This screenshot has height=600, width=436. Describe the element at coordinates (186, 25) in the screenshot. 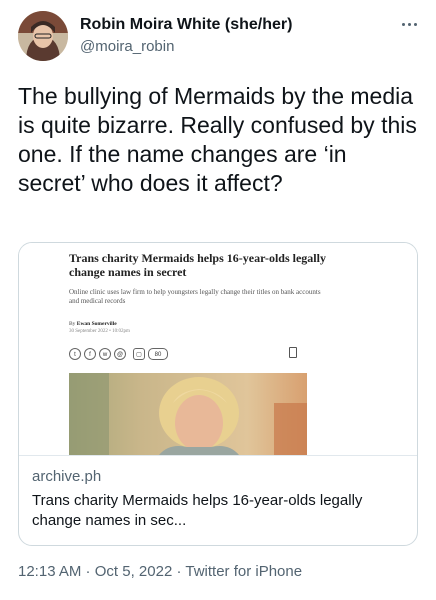

I see `author-display-name: Robin Moira White (she/her)` at that location.